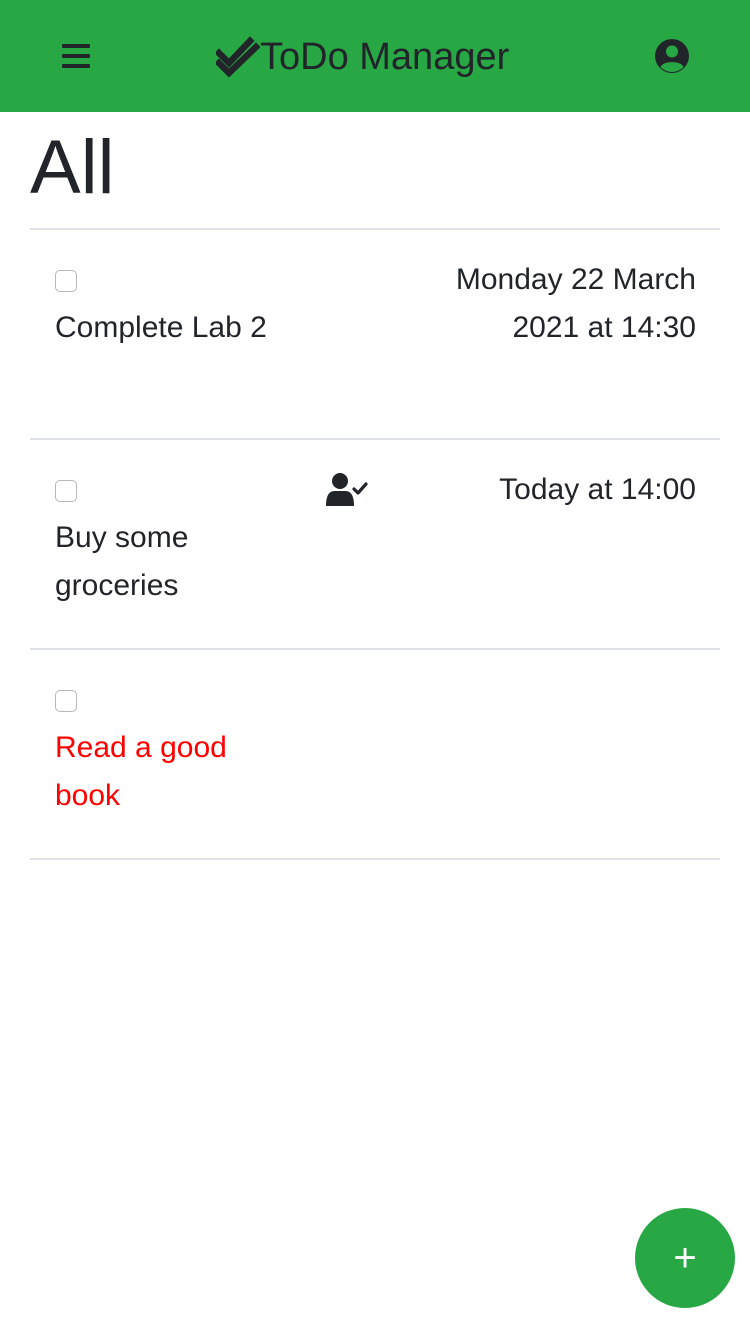  I want to click on navbar: ToDo Manager, so click(375, 56).